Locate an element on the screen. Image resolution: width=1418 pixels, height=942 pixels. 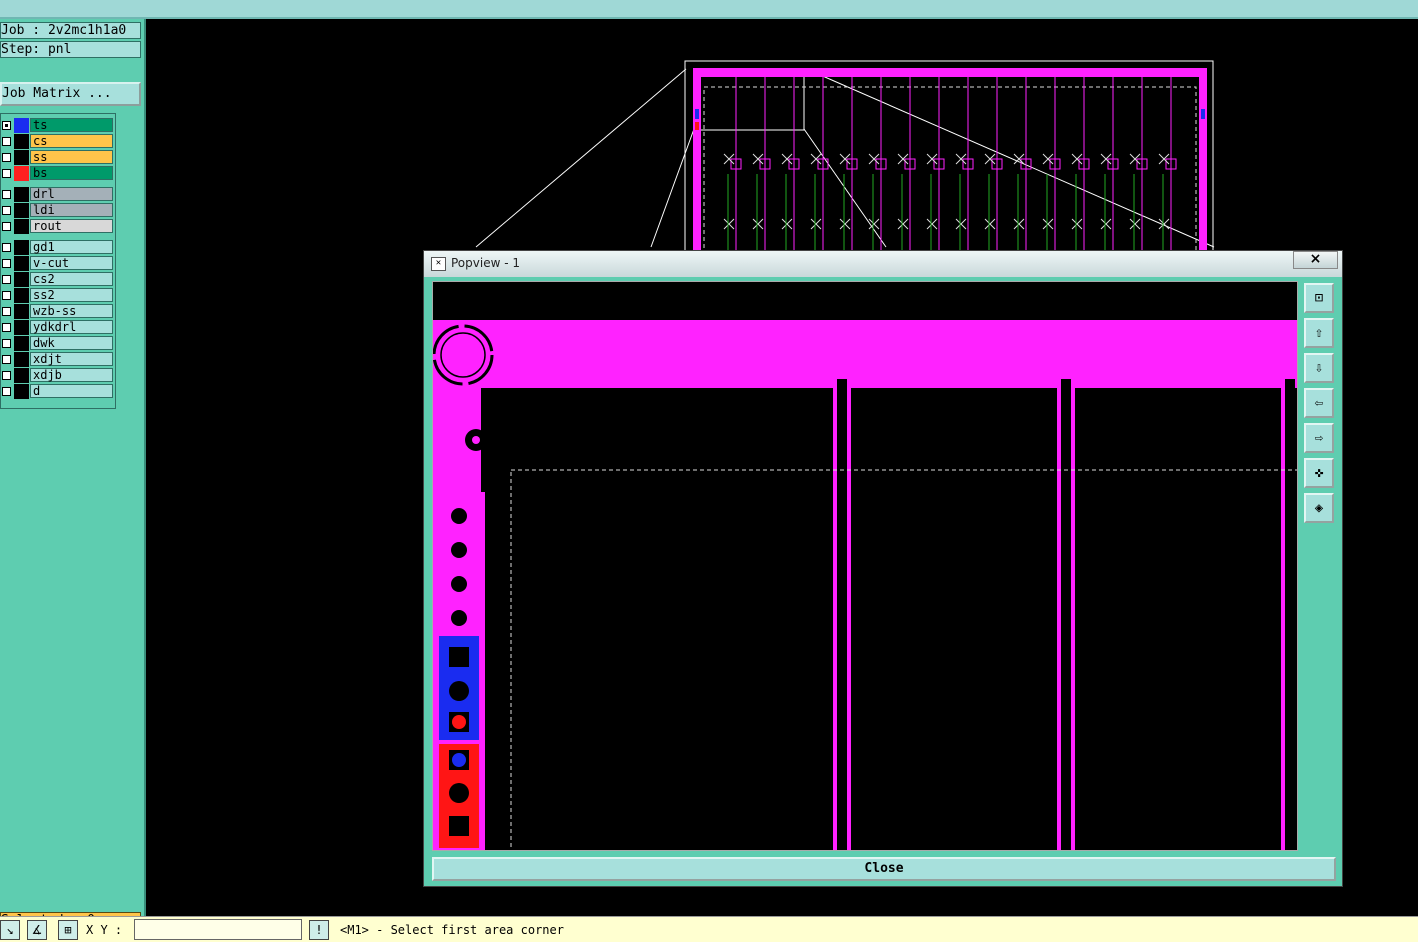
alert-icon: ! is located at coordinates (319, 930).